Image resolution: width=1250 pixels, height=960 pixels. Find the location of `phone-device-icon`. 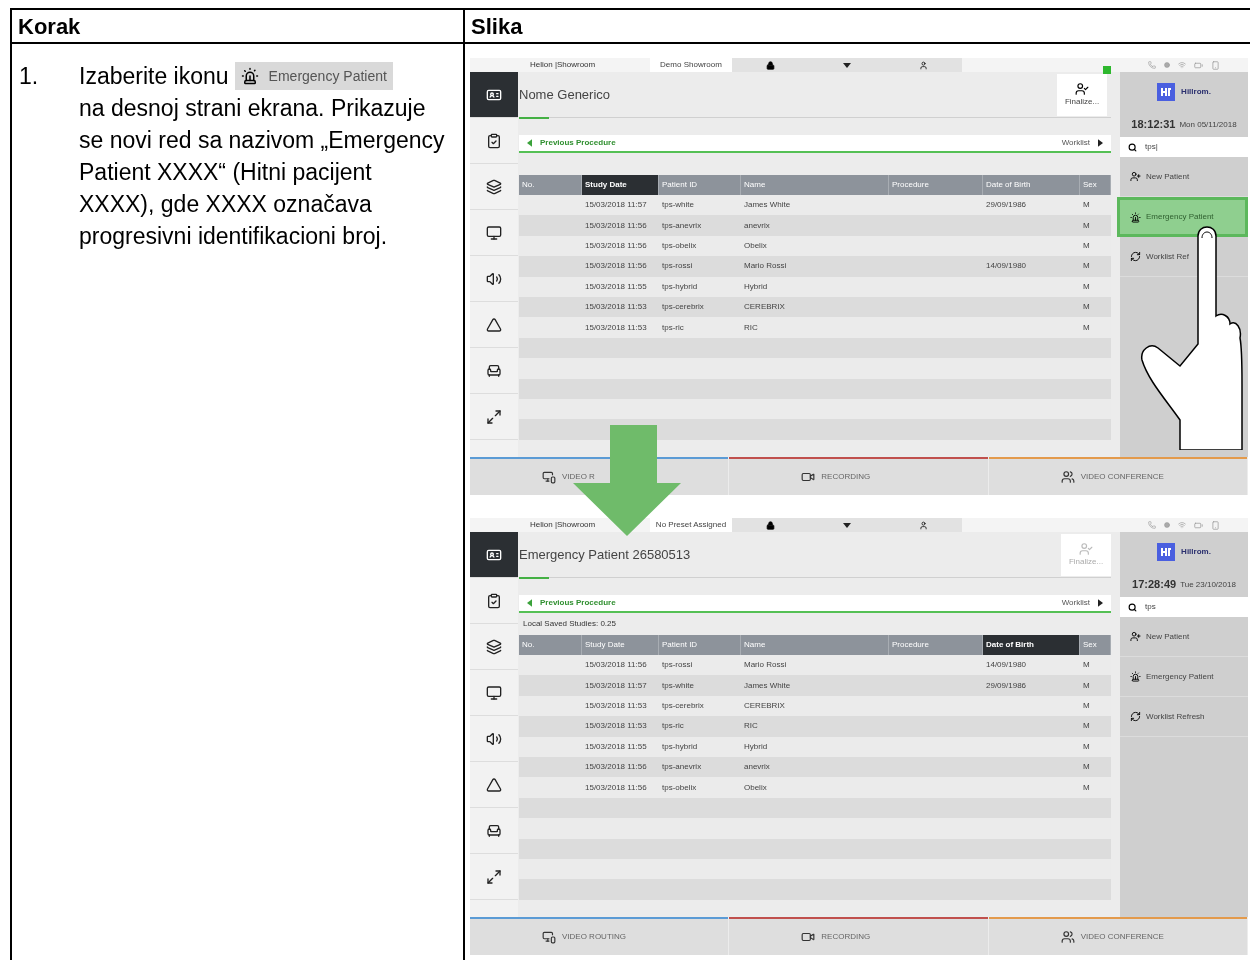

phone-device-icon is located at coordinates (1215, 525).